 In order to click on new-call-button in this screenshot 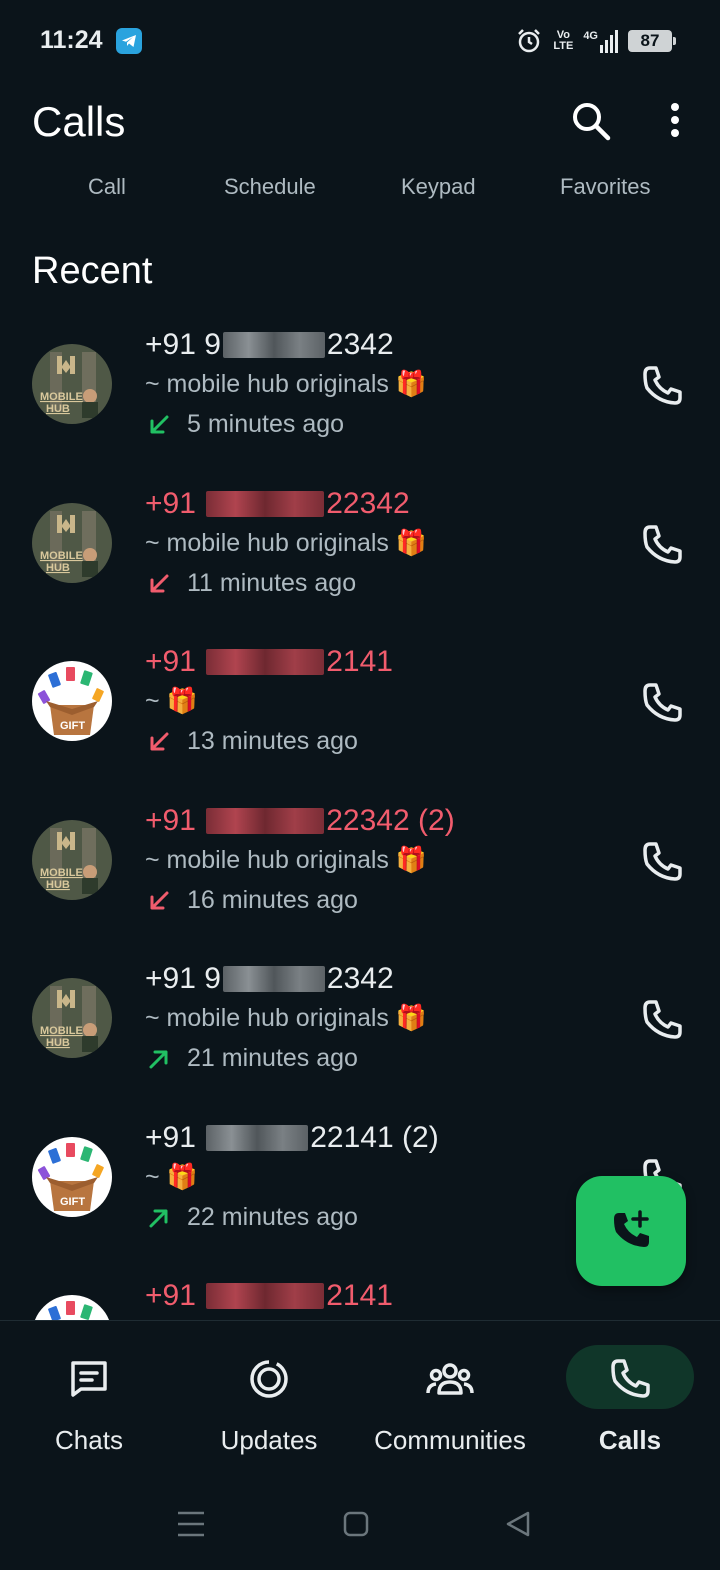, I will do `click(631, 1231)`.